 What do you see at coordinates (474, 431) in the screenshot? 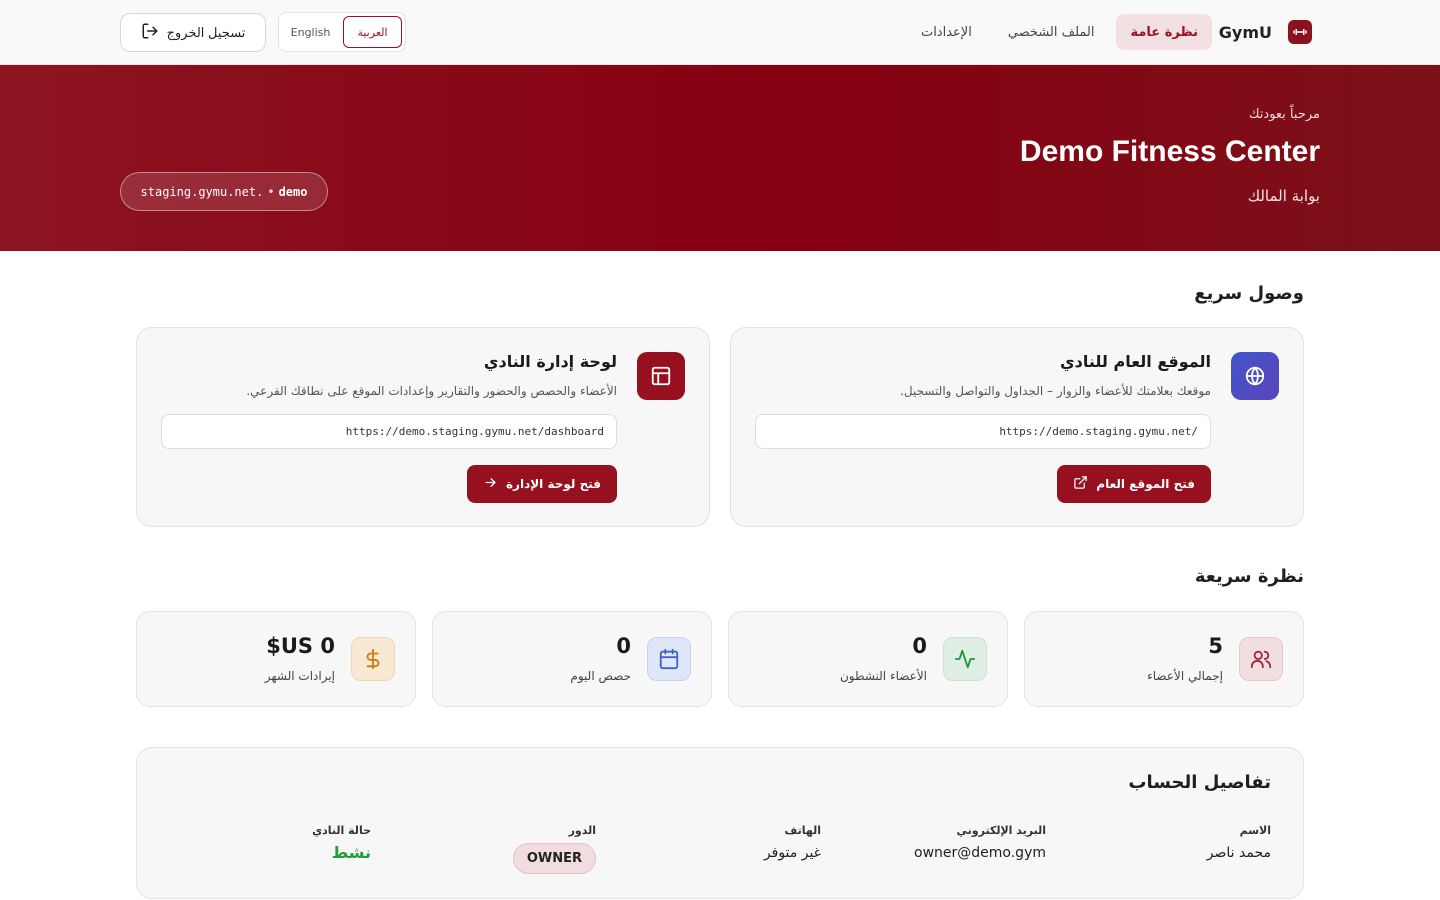
I see `dashboard-url-text: https://demo.staging.gymu.net/dashboard` at bounding box center [474, 431].